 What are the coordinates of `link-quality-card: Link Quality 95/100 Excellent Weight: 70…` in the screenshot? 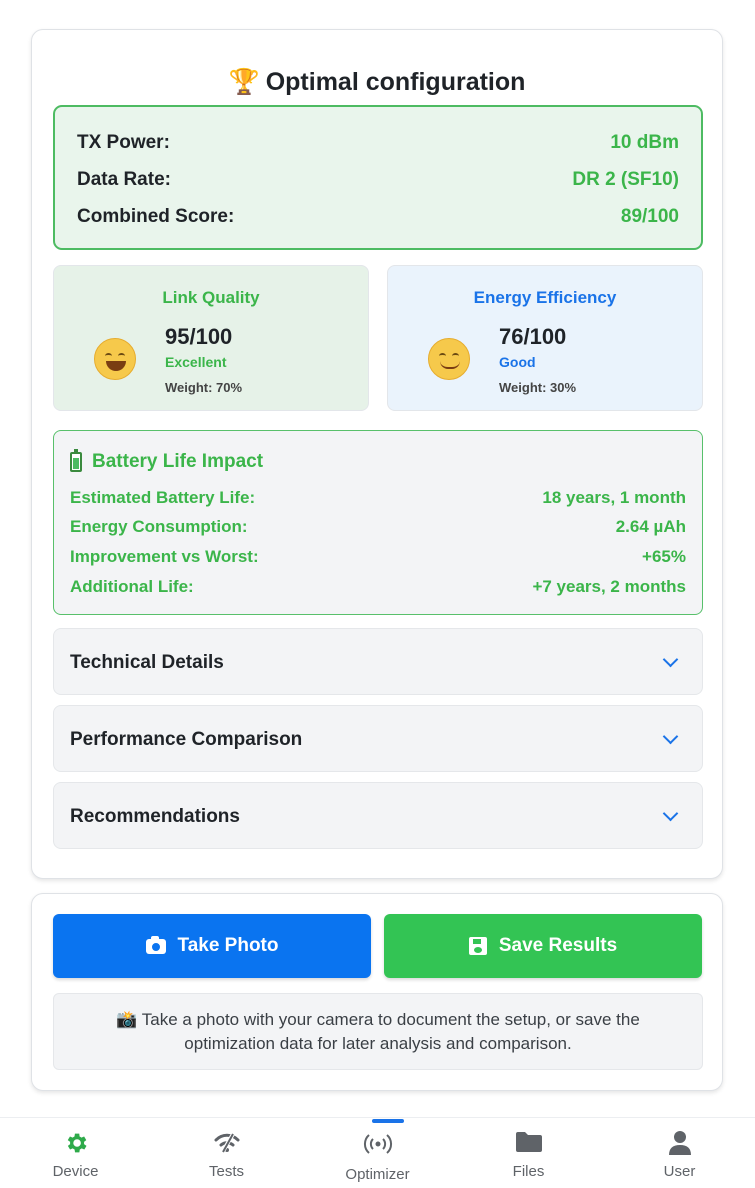 It's located at (211, 338).